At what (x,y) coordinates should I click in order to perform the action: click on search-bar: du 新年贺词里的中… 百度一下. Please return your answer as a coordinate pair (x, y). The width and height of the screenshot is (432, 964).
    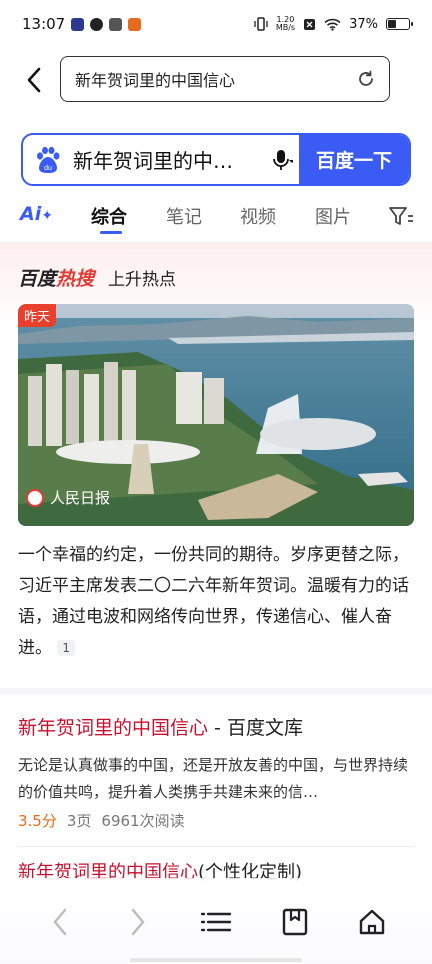
    Looking at the image, I should click on (216, 159).